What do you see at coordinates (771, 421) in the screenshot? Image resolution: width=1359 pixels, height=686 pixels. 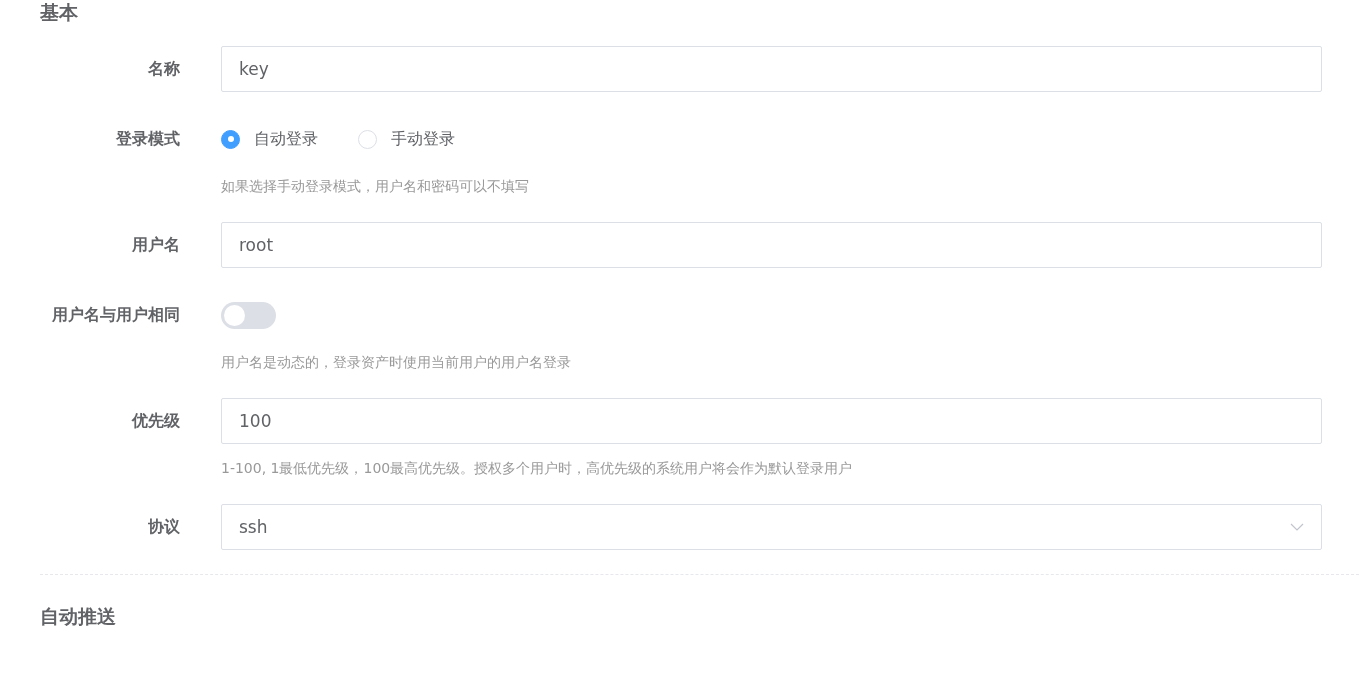 I see `text-field: 100` at bounding box center [771, 421].